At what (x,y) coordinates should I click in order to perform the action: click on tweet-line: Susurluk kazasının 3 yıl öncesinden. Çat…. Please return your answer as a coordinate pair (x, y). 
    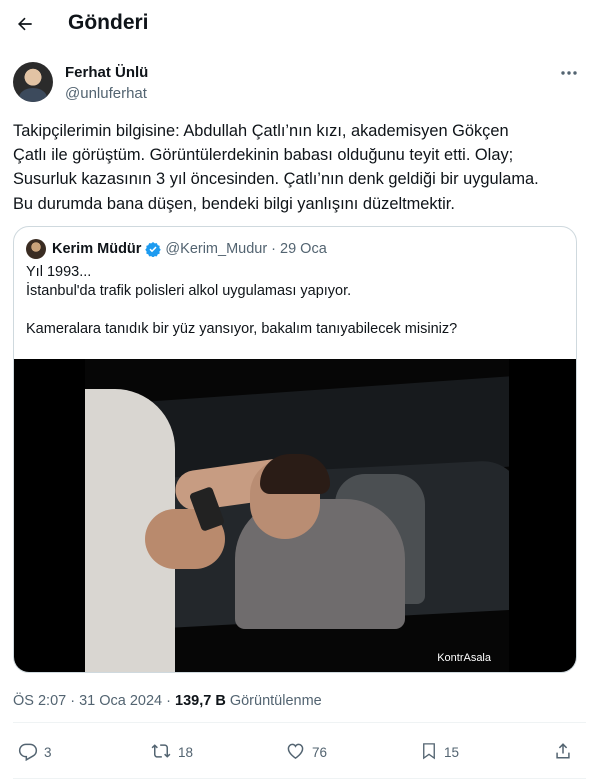
    Looking at the image, I should click on (276, 179).